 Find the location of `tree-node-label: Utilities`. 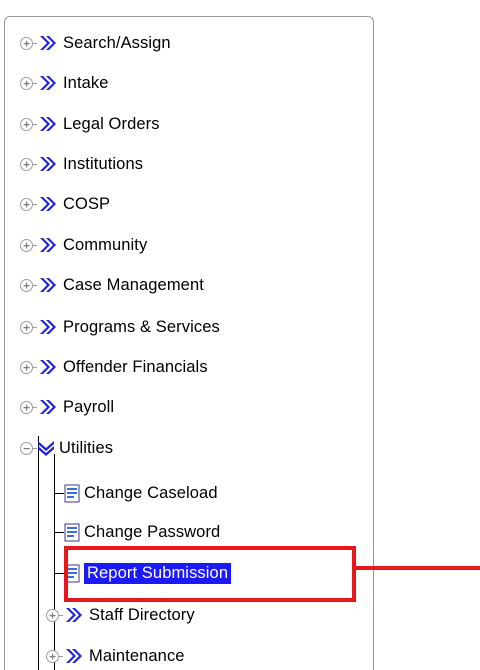

tree-node-label: Utilities is located at coordinates (86, 447).